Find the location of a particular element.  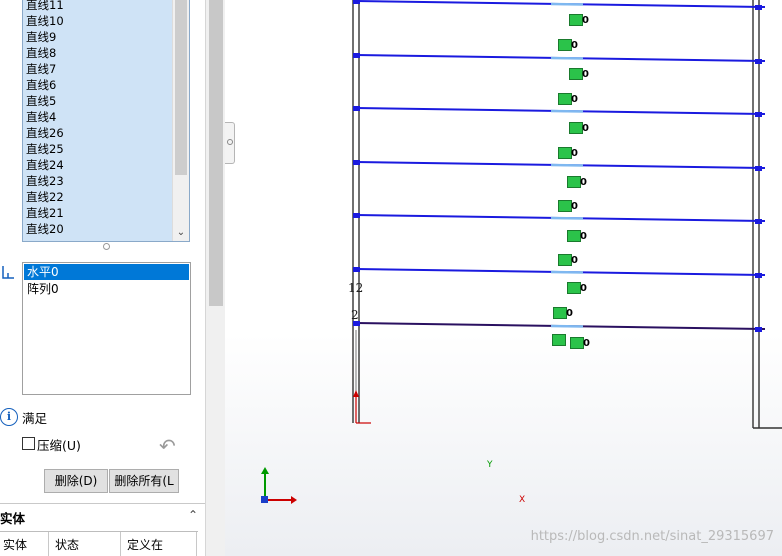

compress-checkbox is located at coordinates (28, 443).